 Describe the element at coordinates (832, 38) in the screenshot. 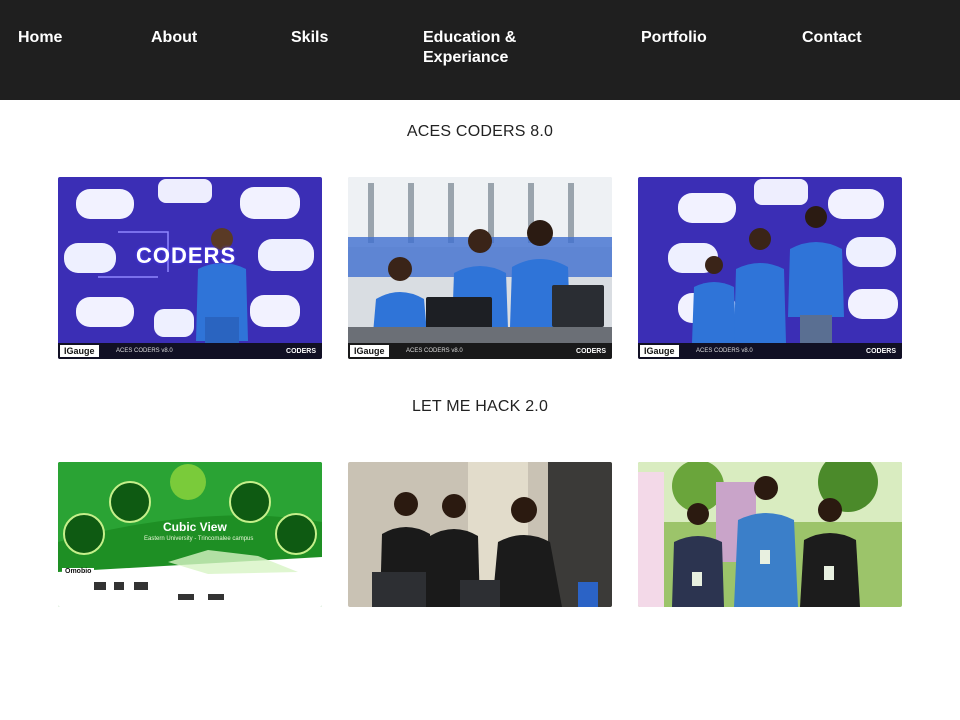

I see `nav-contact-link: Contact` at that location.